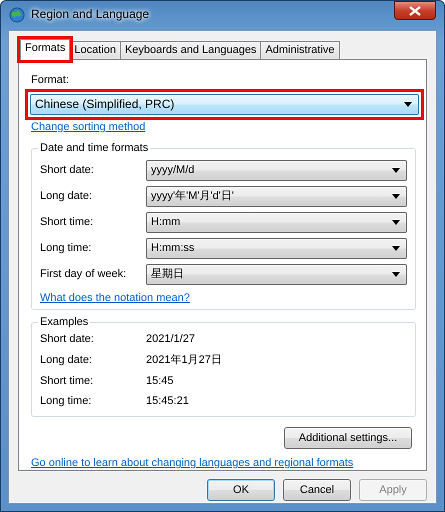 The width and height of the screenshot is (445, 512). What do you see at coordinates (276, 222) in the screenshot?
I see `dropdown: H:mm` at bounding box center [276, 222].